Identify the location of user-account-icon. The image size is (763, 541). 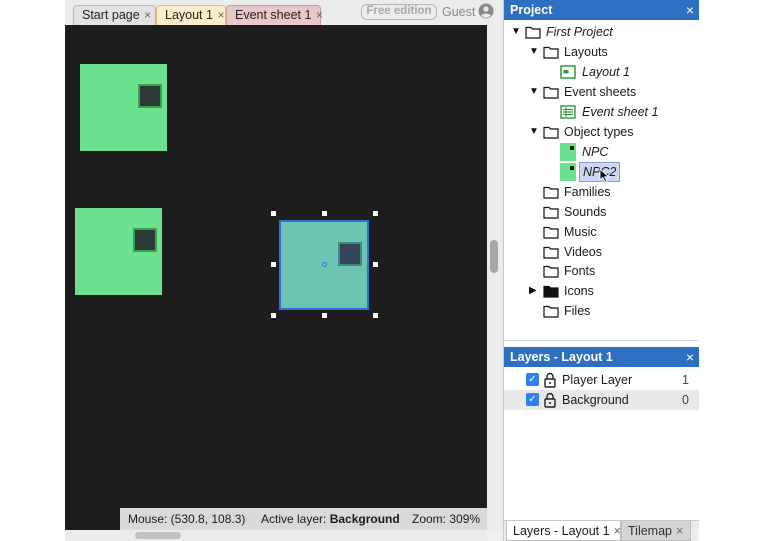
(486, 11).